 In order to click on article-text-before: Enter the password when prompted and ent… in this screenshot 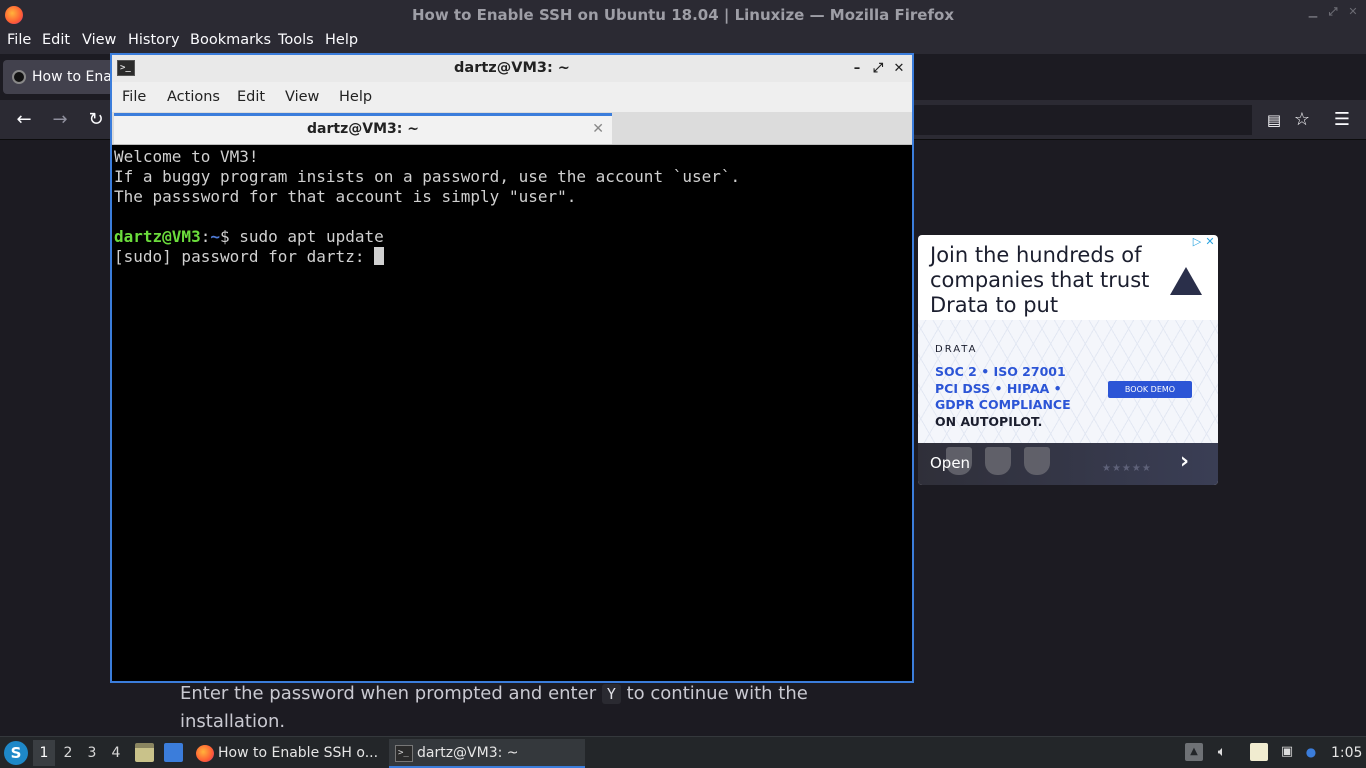, I will do `click(391, 693)`.